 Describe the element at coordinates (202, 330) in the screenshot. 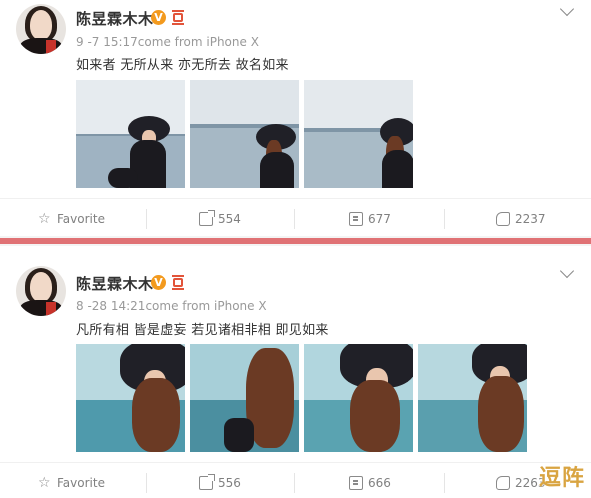

I see `post-text: 凡所有相 皆是虚妄 若见诸相非相 即见如来` at that location.